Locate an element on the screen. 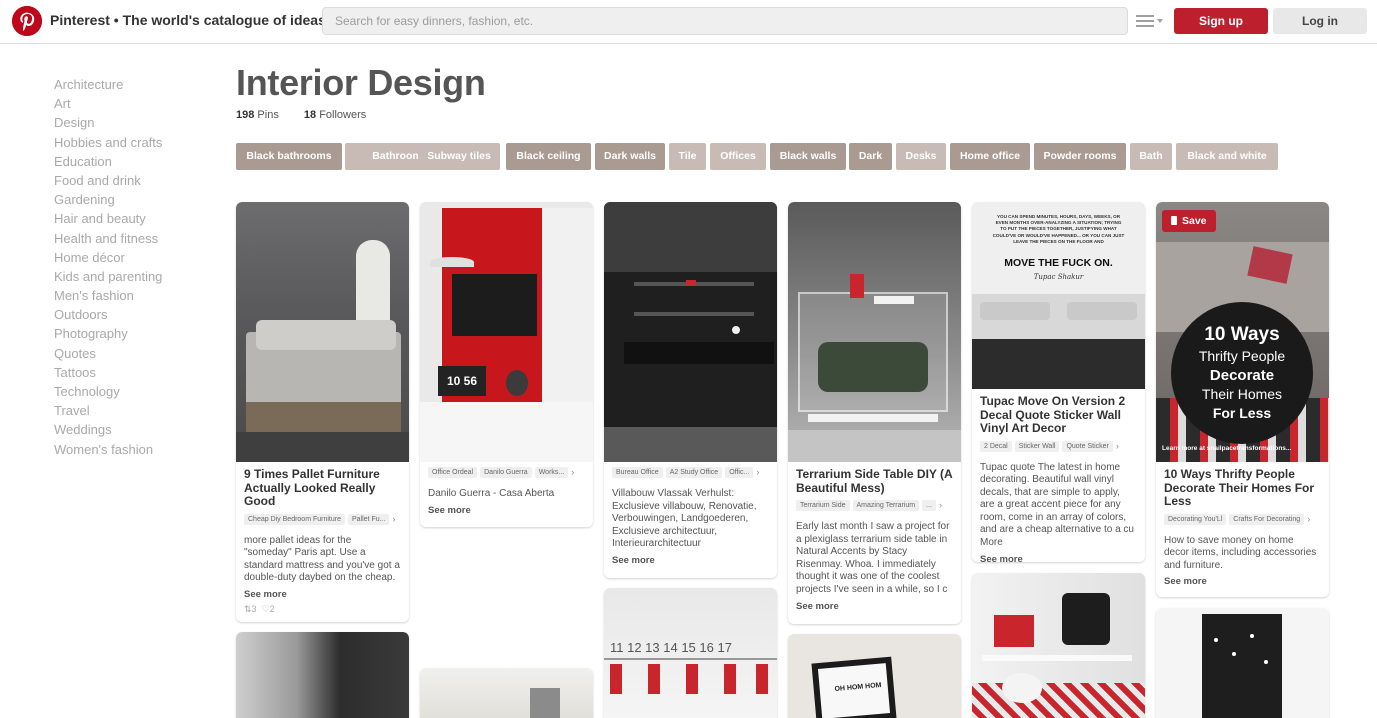 This screenshot has height=718, width=1377. category-link: Men's fashion is located at coordinates (139, 295).